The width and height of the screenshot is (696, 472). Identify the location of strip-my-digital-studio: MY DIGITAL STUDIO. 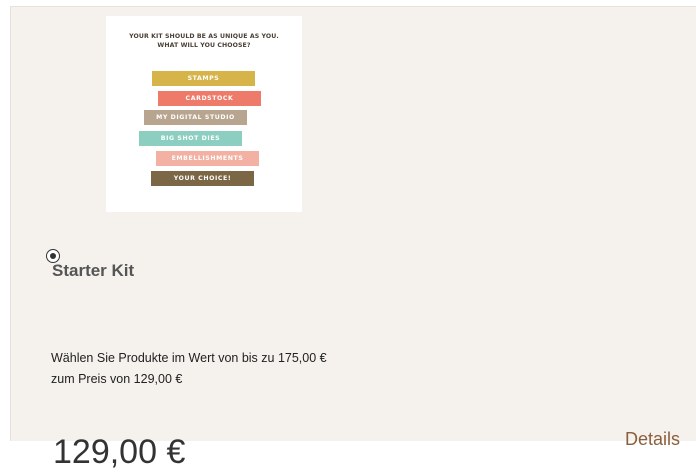
(195, 117).